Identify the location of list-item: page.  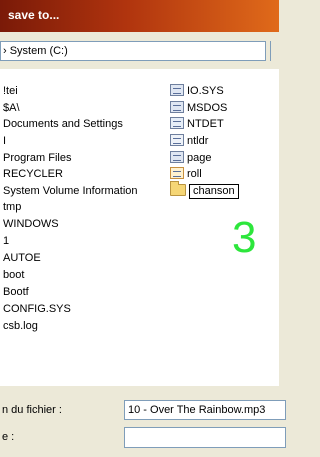
(190, 158).